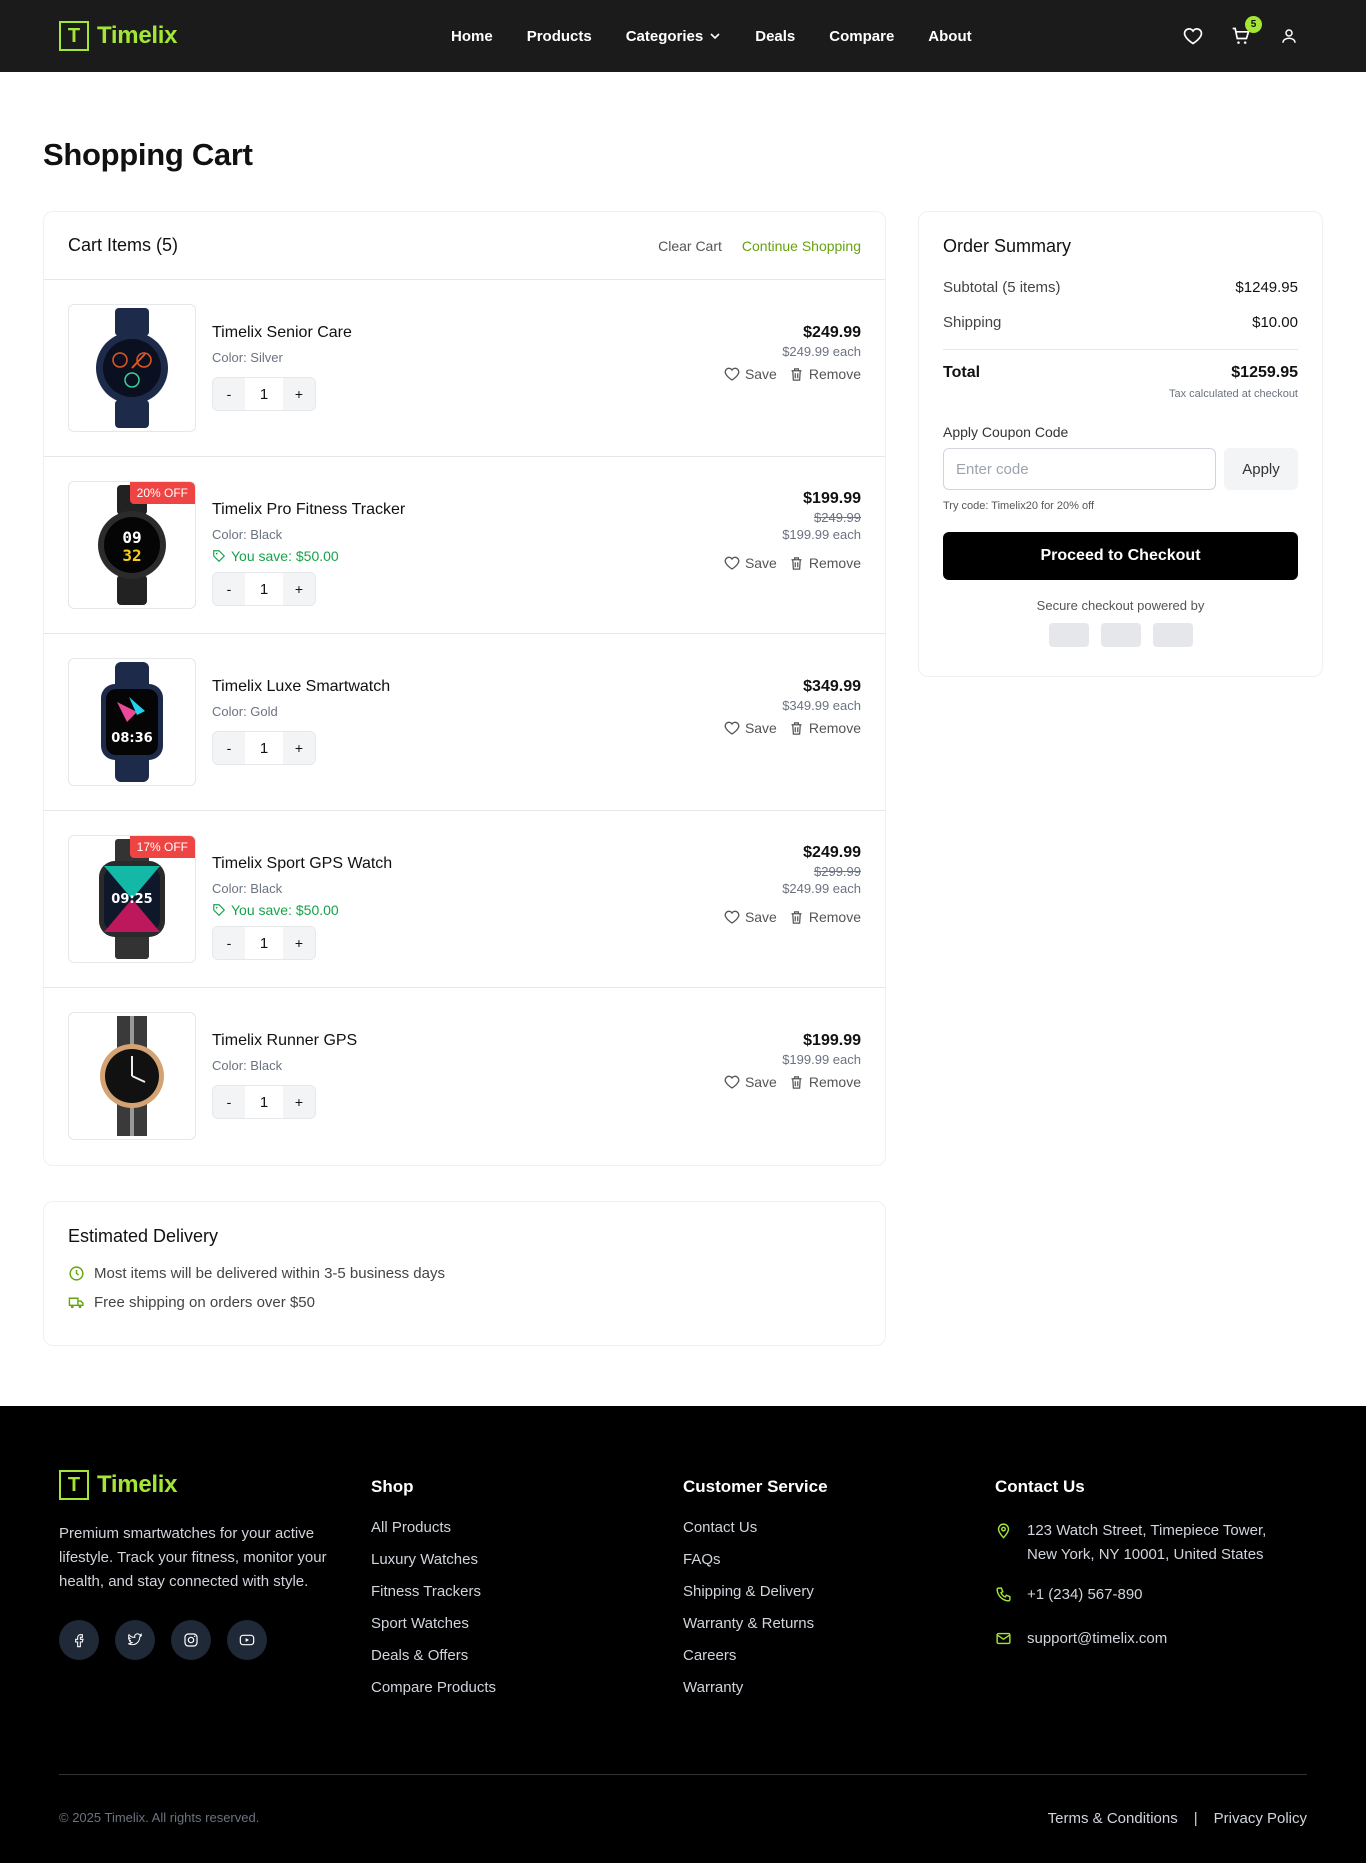 The height and width of the screenshot is (1866, 1366). I want to click on product-image: 09 32 20% OFF, so click(132, 545).